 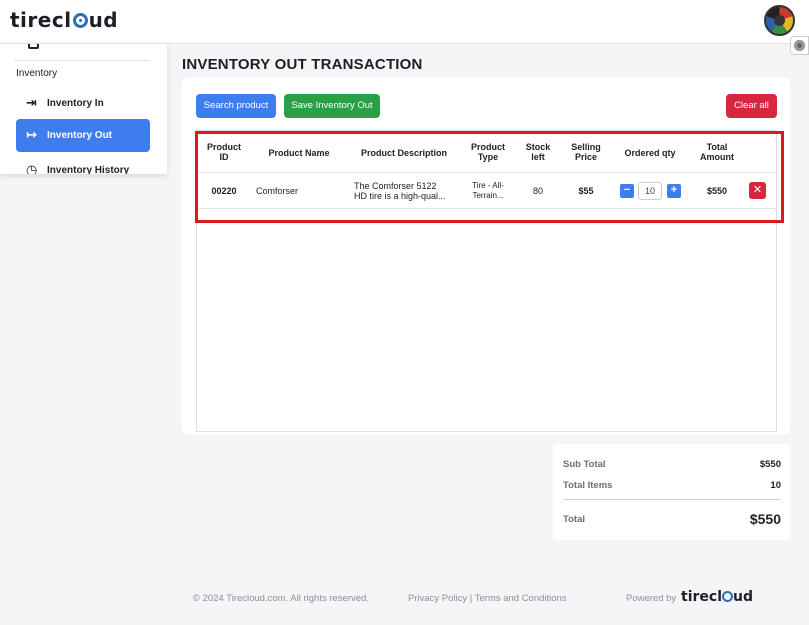 I want to click on sidebar-item-inventory-out: ↦ Inventory Out, so click(x=83, y=135).